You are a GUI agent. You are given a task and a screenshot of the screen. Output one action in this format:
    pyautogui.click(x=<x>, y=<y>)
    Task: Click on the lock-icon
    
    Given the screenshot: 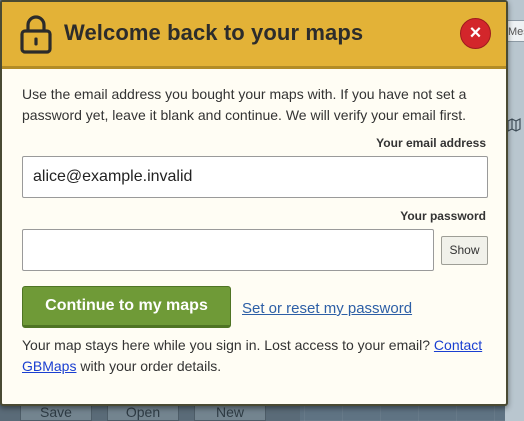 What is the action you would take?
    pyautogui.click(x=36, y=34)
    